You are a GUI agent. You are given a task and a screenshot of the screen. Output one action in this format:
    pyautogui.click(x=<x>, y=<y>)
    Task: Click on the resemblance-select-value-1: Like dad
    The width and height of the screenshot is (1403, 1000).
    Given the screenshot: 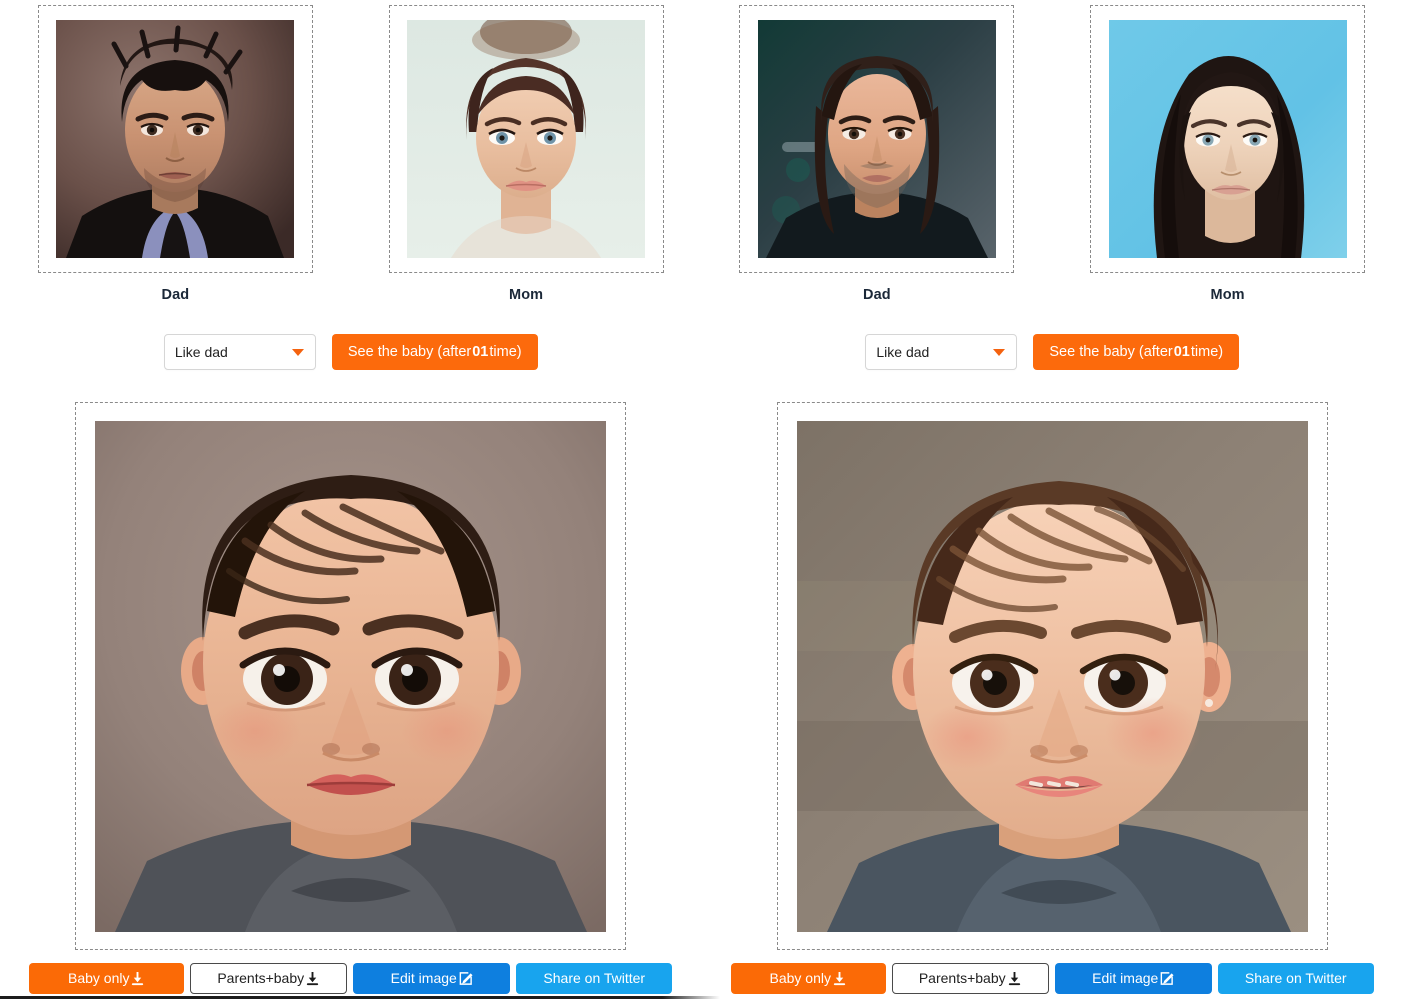 What is the action you would take?
    pyautogui.click(x=903, y=352)
    